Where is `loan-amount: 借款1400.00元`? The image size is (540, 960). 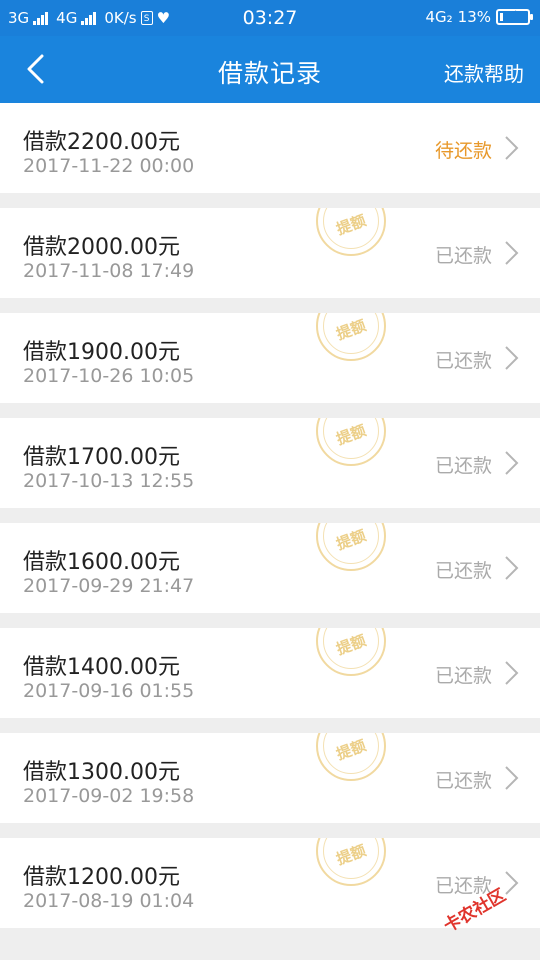 loan-amount: 借款1400.00元 is located at coordinates (101, 667).